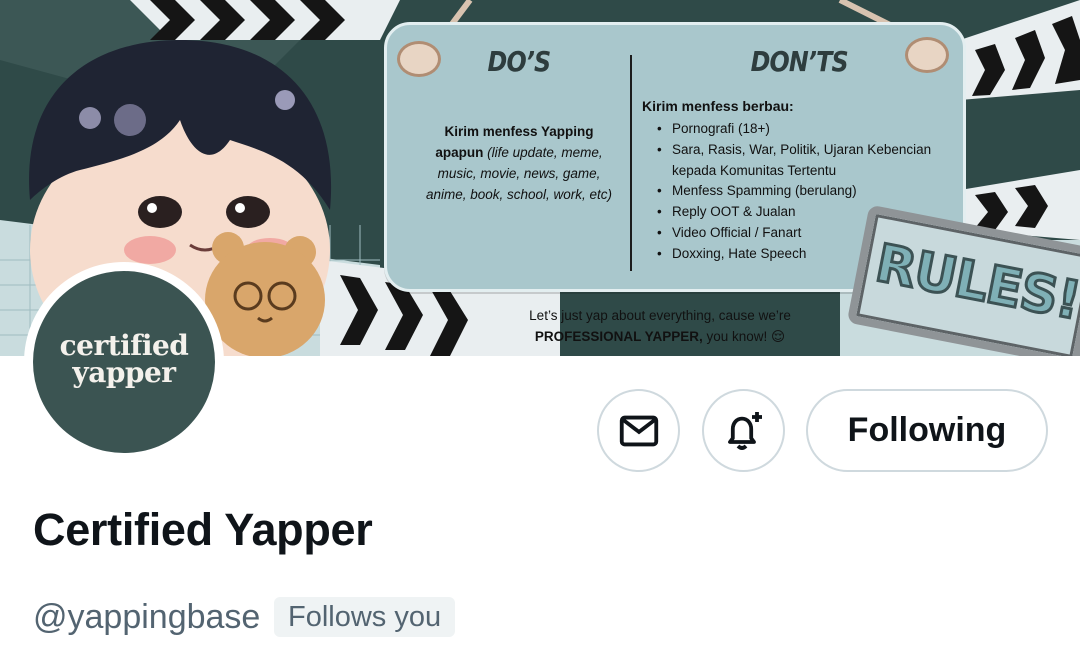  Describe the element at coordinates (927, 430) in the screenshot. I see `following-button: Following` at that location.